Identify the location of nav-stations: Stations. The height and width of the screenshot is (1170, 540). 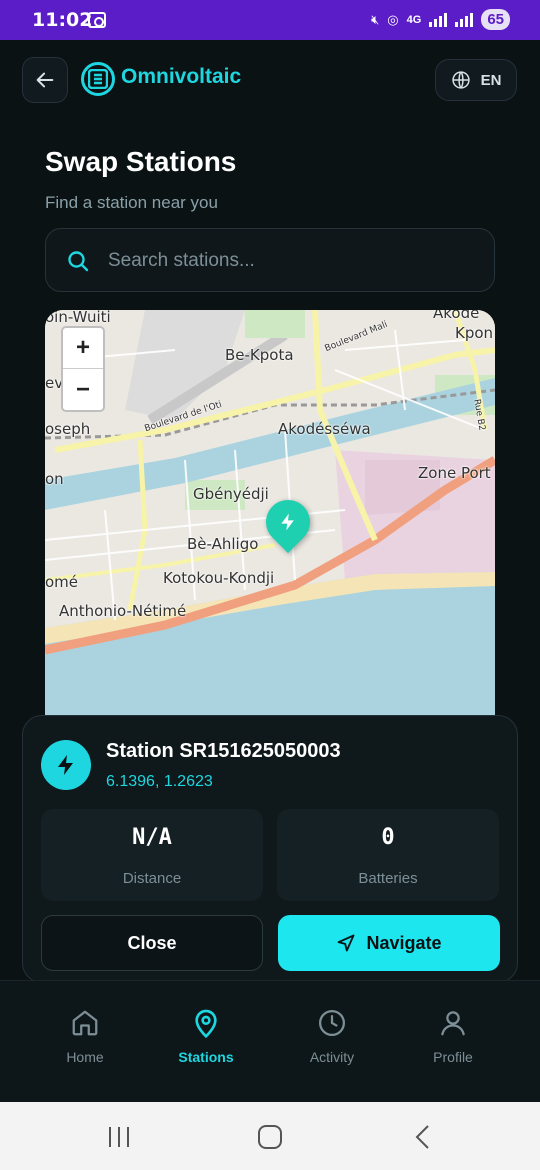
(206, 1035).